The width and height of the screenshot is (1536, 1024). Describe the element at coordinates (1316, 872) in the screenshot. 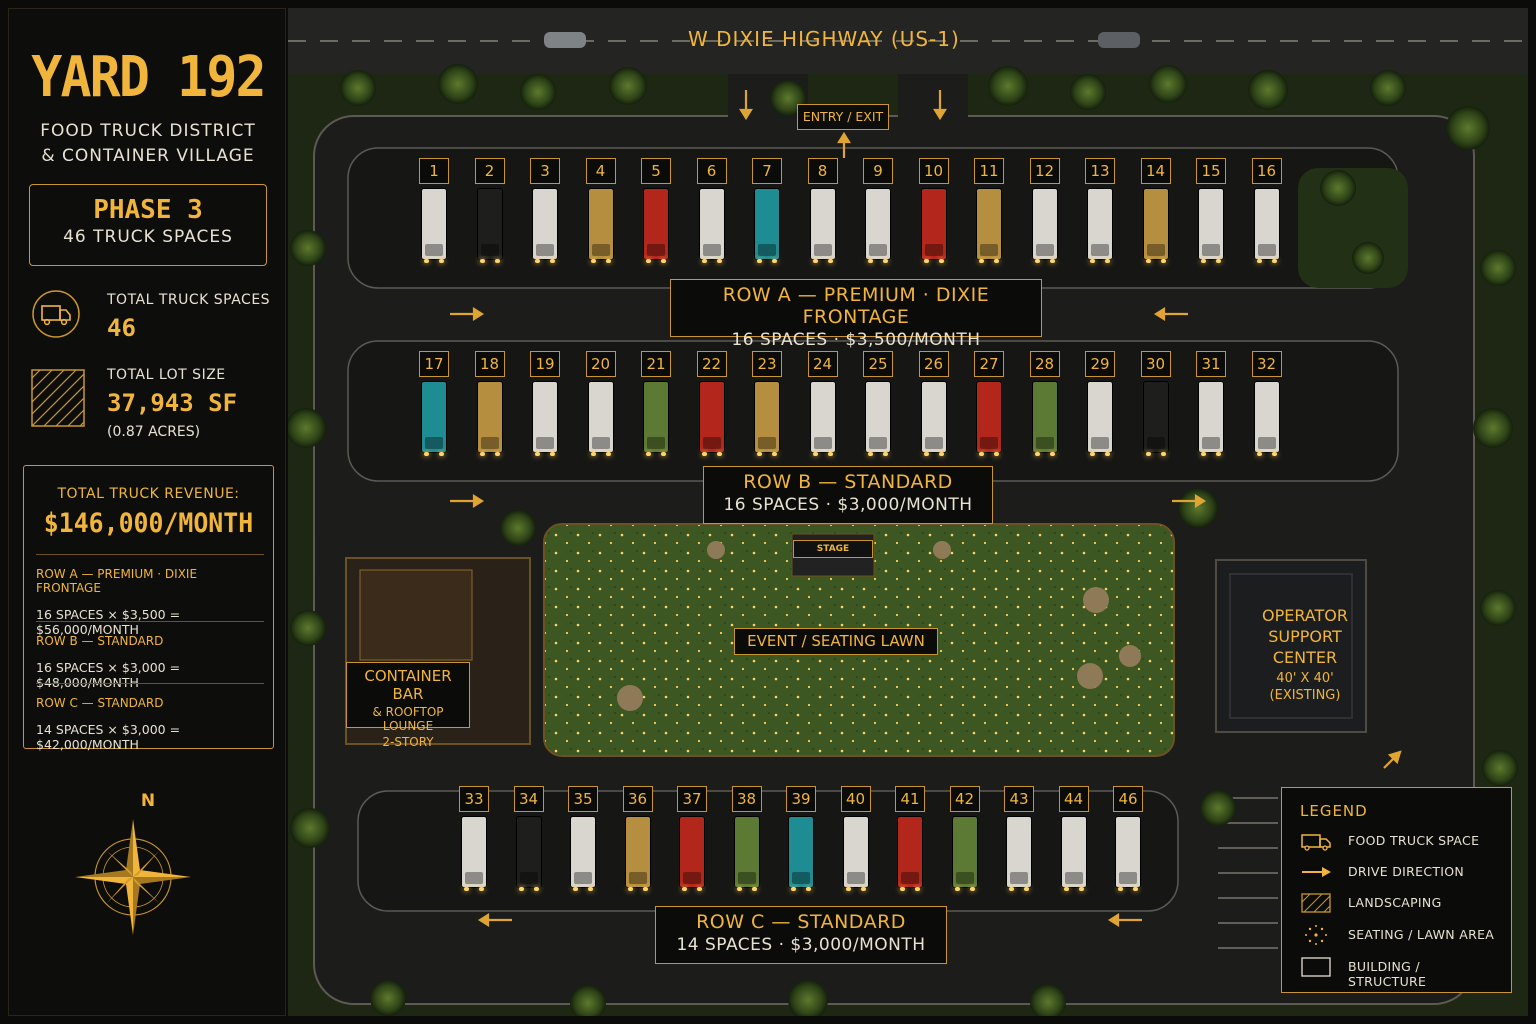

I see `arrow-right-icon` at that location.